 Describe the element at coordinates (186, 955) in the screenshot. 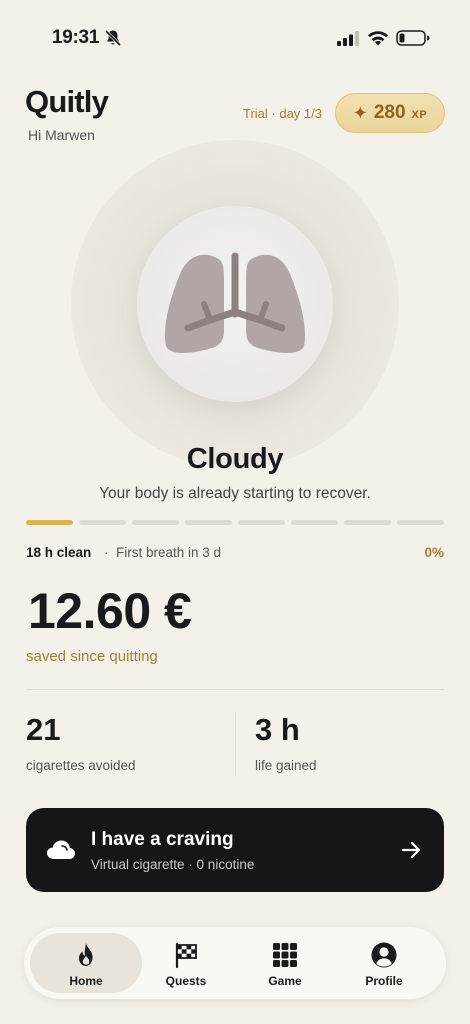

I see `checkered-flag-icon` at that location.